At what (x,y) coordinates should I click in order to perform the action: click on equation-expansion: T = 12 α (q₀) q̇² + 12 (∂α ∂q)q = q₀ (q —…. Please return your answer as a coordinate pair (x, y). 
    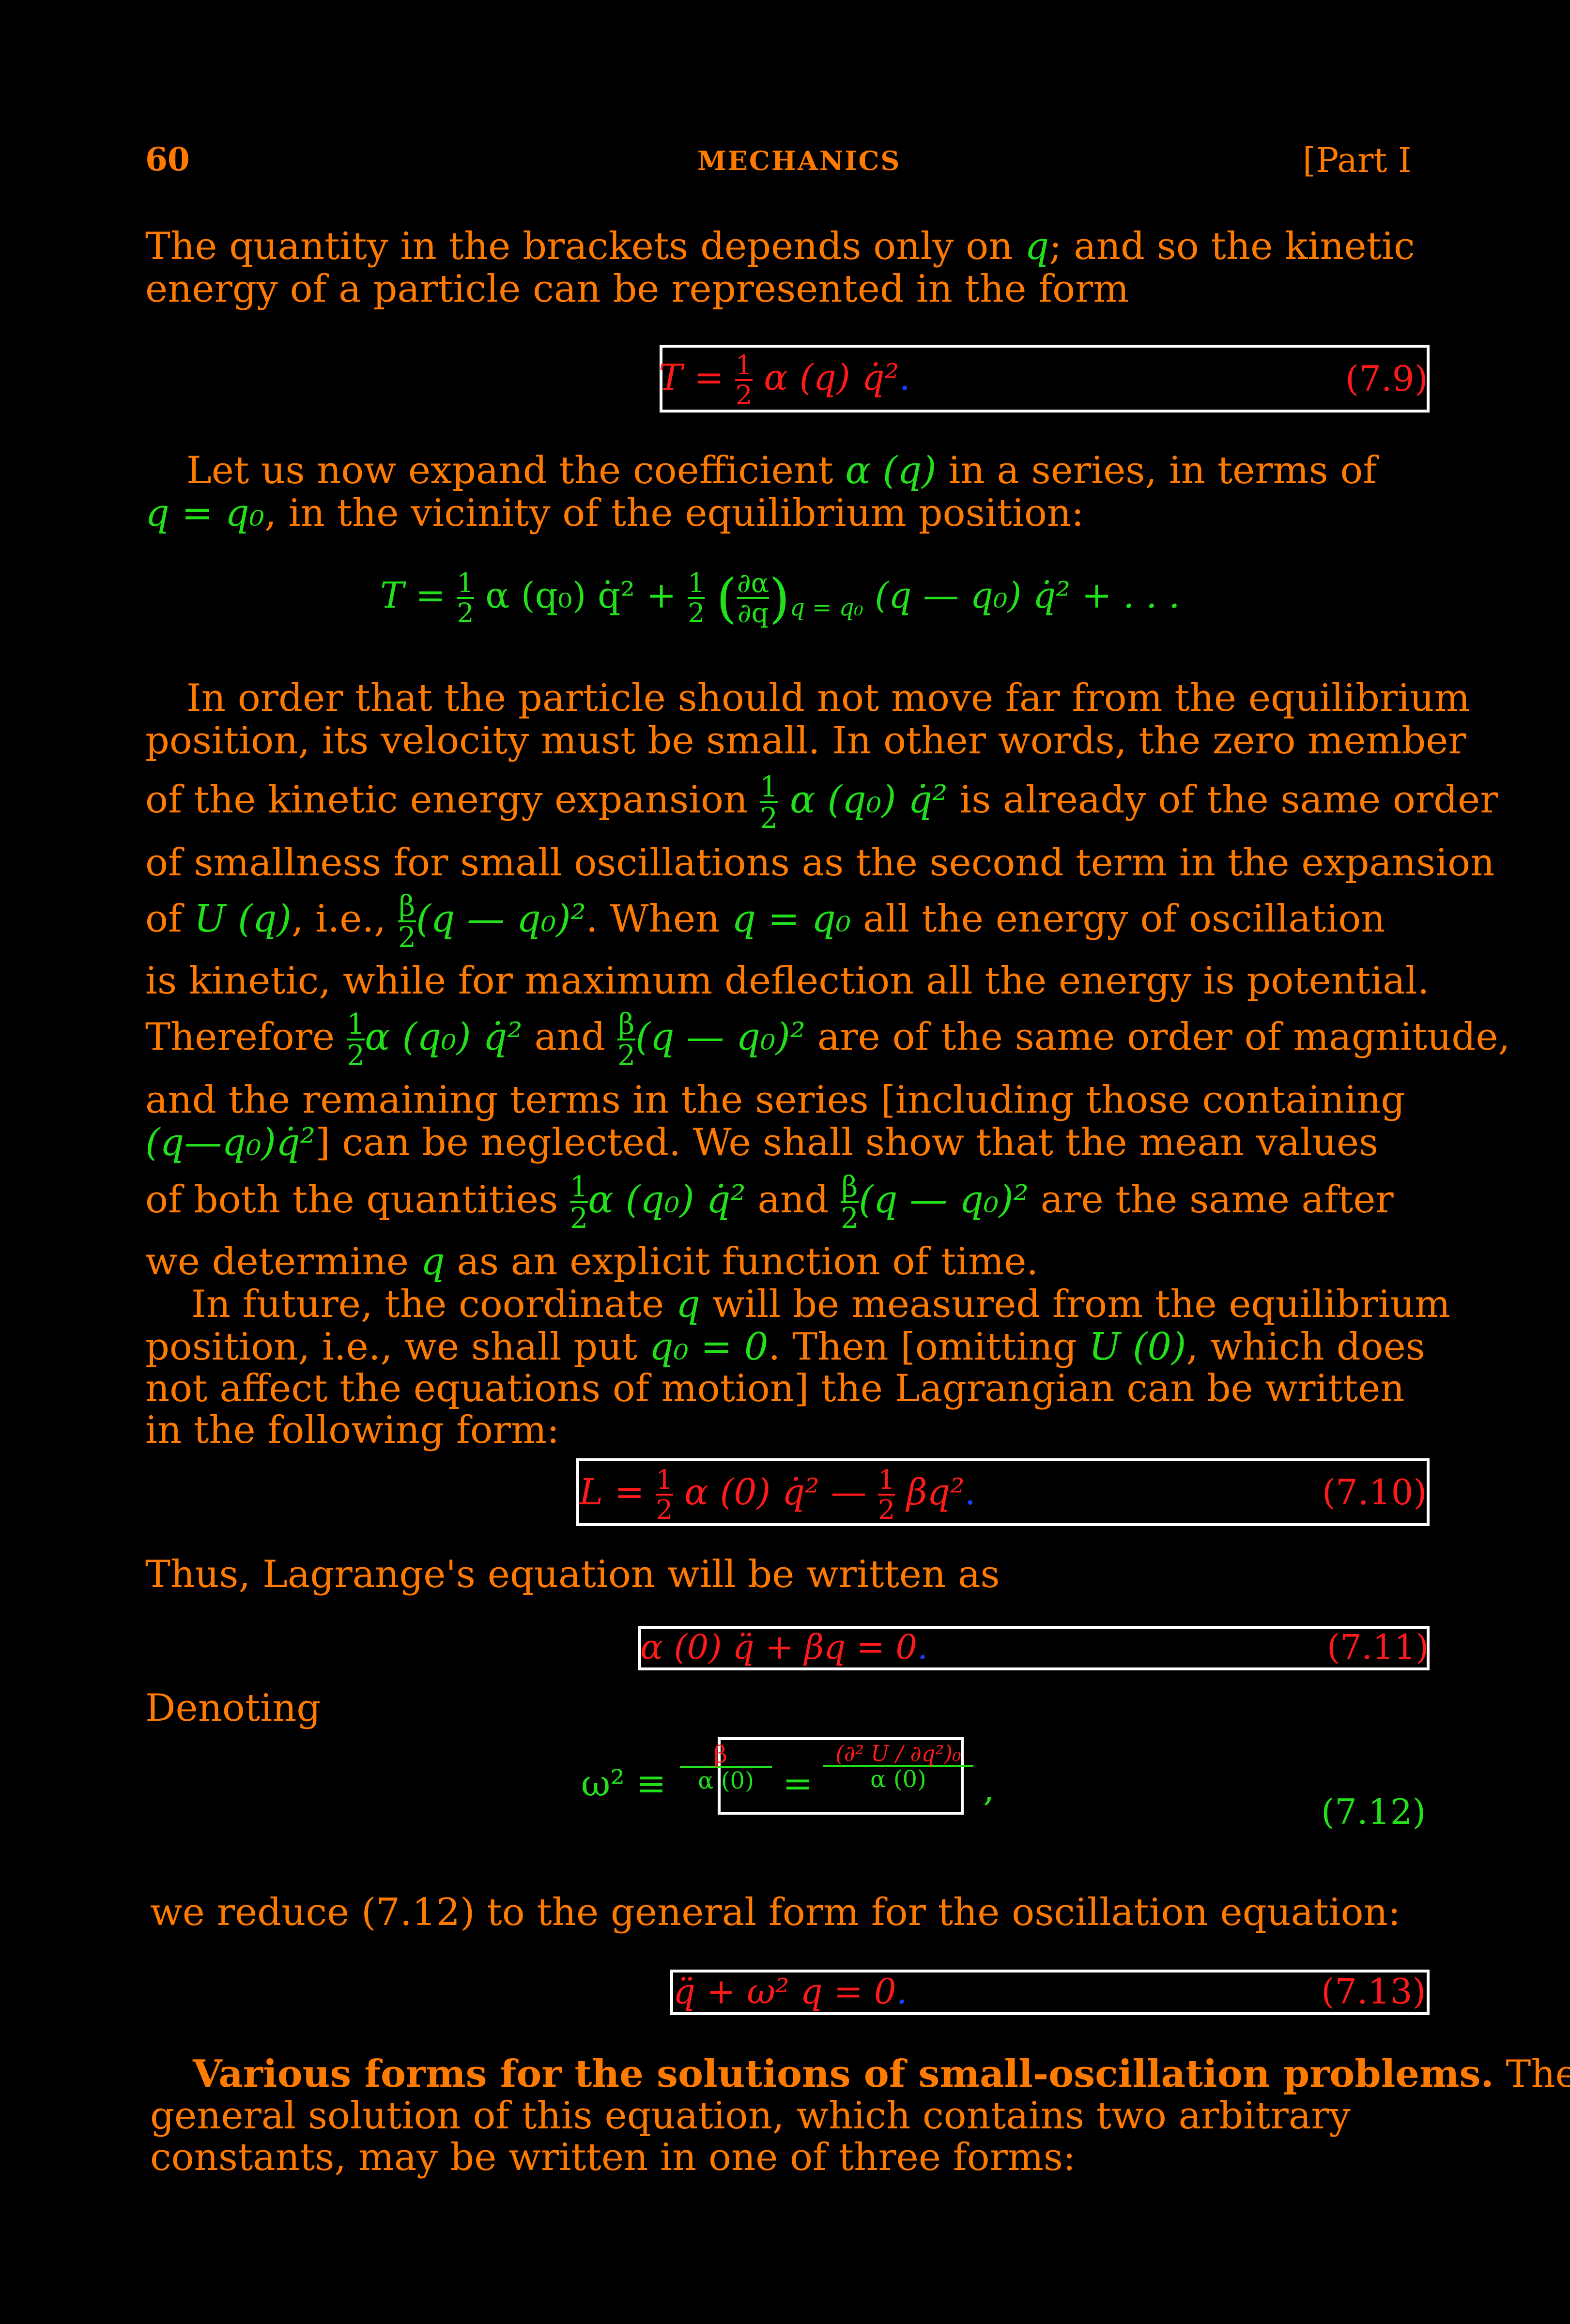
    Looking at the image, I should click on (780, 598).